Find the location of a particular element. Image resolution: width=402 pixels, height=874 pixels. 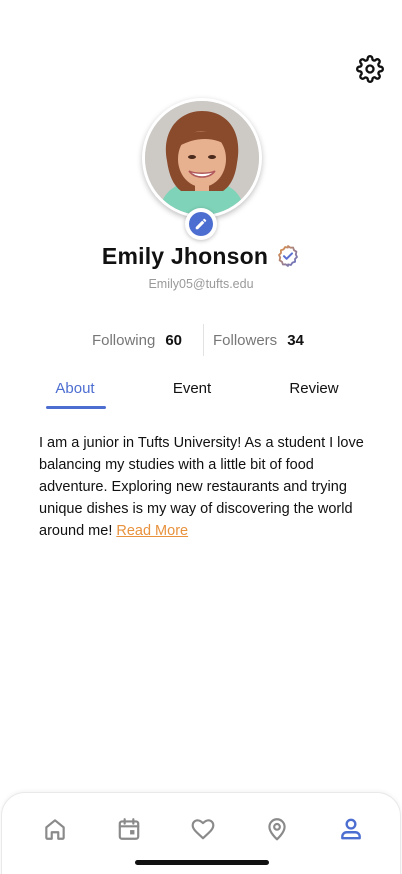

following-count: 60 is located at coordinates (173, 340).